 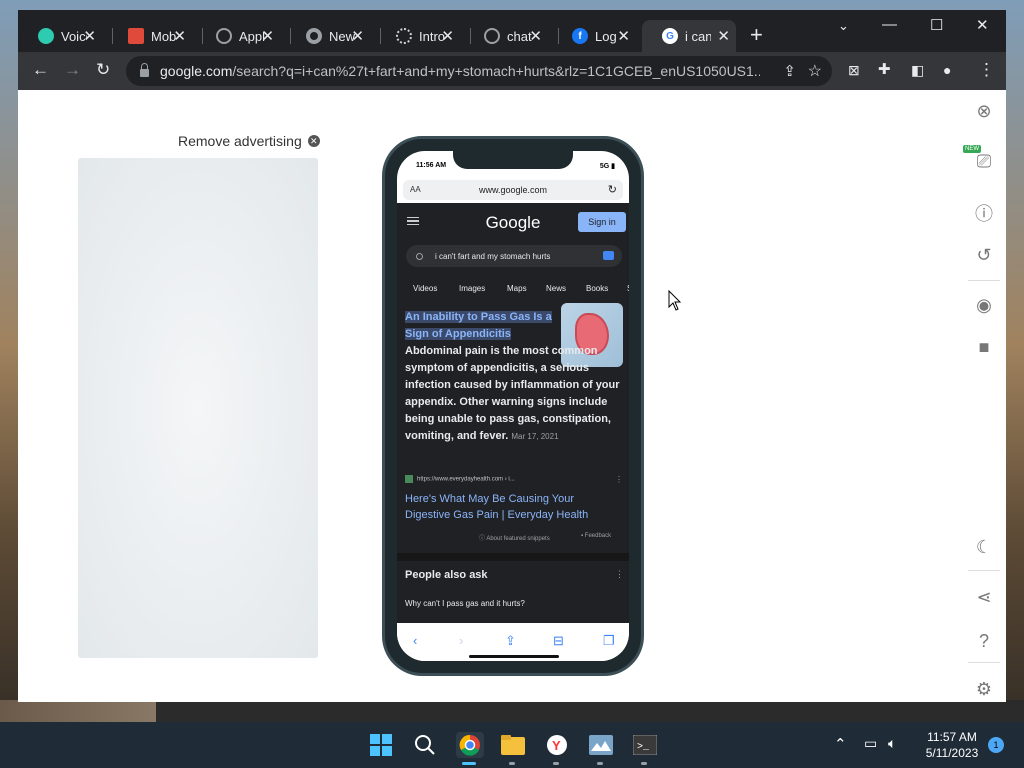 What do you see at coordinates (996, 745) in the screenshot?
I see `notification-badge: 1` at bounding box center [996, 745].